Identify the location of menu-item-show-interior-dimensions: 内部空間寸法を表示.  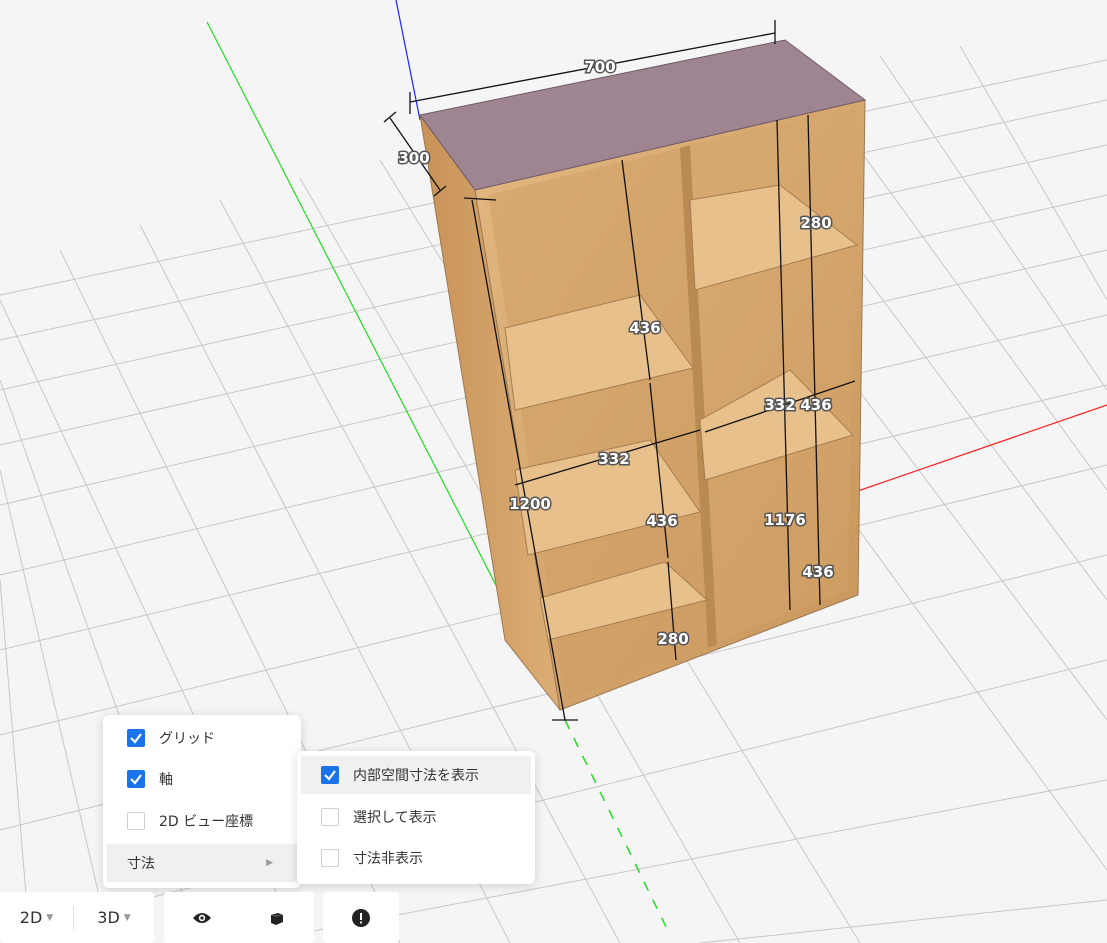
(416, 775).